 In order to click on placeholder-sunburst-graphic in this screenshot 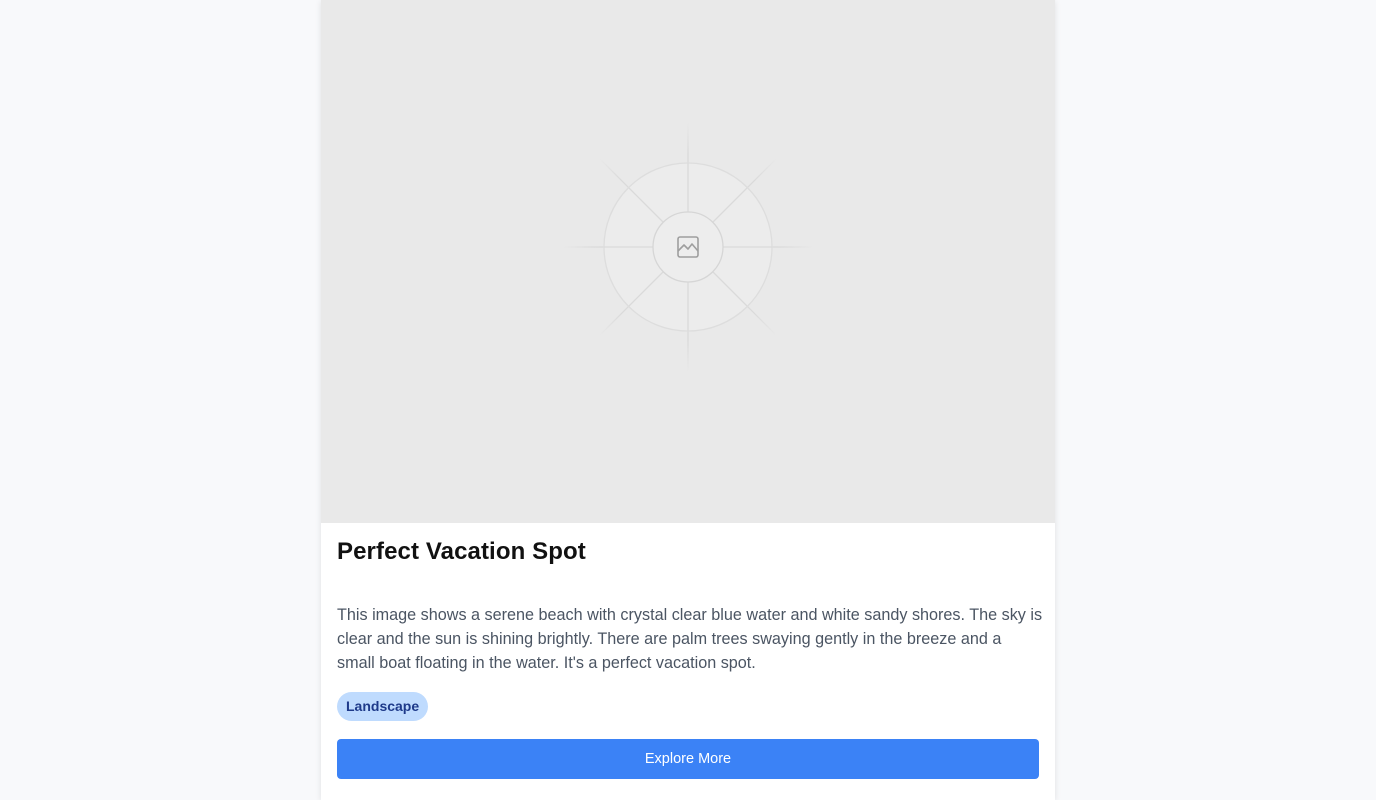, I will do `click(688, 247)`.